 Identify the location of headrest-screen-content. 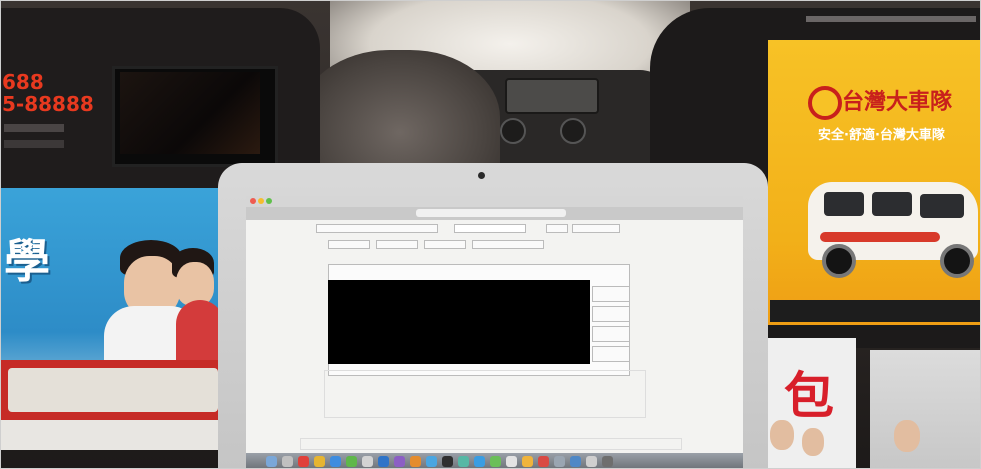
(190, 113).